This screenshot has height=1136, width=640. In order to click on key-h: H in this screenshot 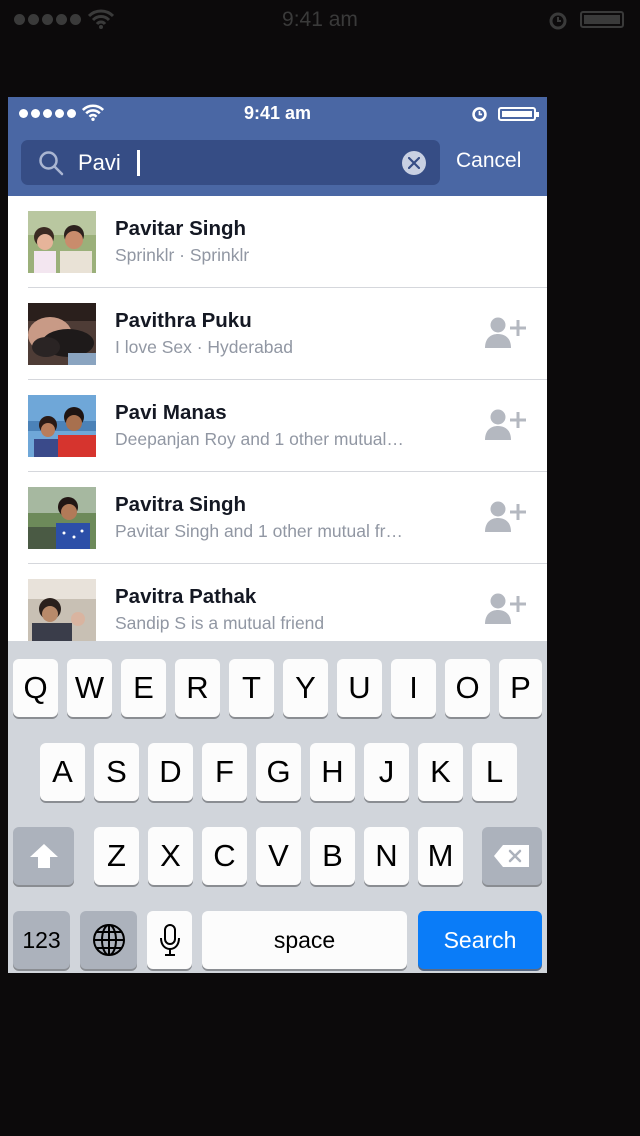, I will do `click(332, 772)`.